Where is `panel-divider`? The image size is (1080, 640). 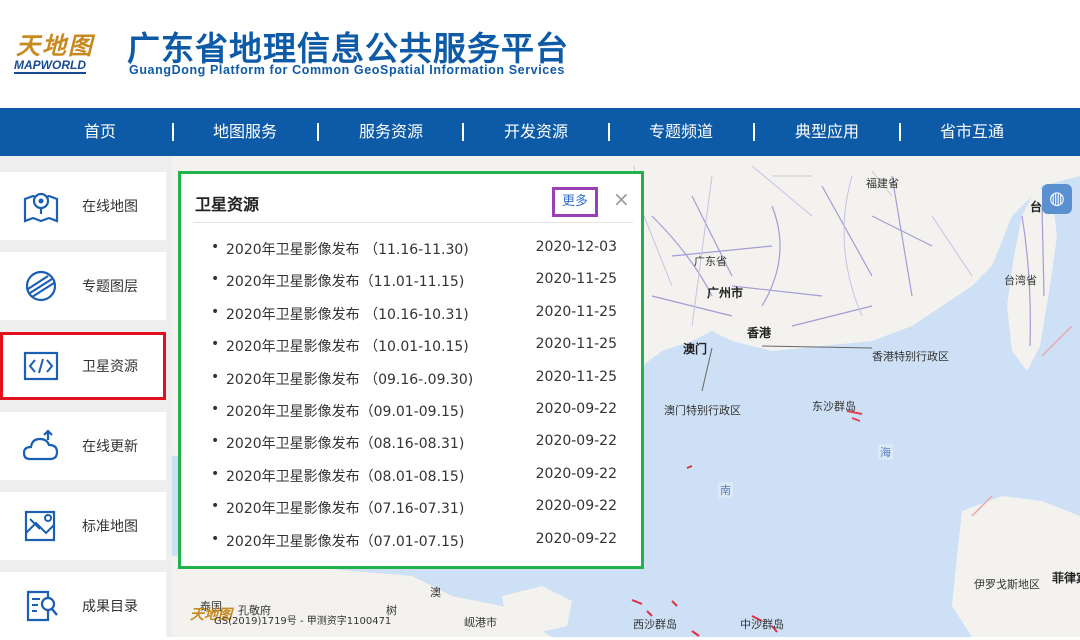
panel-divider is located at coordinates (413, 222).